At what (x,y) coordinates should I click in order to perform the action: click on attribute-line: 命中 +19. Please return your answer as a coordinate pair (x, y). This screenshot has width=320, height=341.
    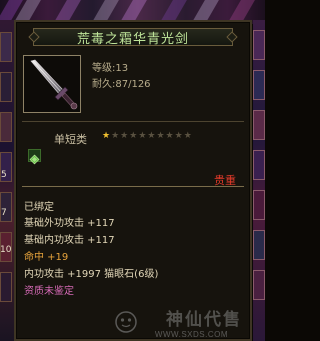
    Looking at the image, I should click on (46, 257).